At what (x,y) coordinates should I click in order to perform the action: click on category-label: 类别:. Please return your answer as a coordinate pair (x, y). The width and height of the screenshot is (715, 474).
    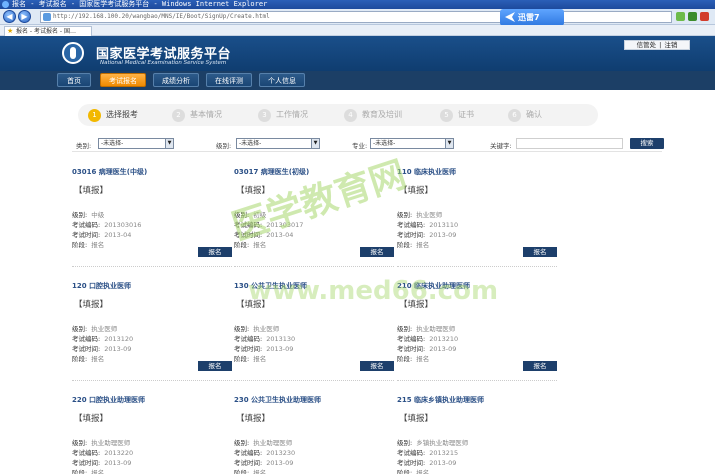
    Looking at the image, I should click on (84, 146).